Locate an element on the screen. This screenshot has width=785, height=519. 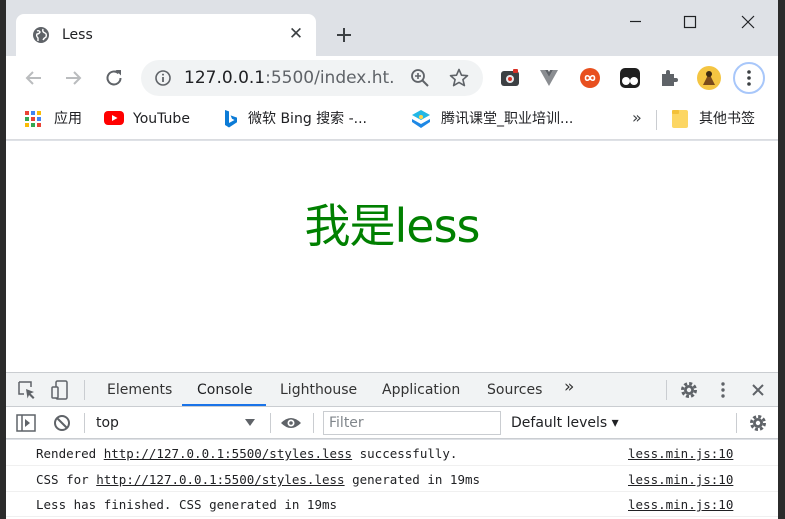
extension-vue-devtools-icon is located at coordinates (549, 78).